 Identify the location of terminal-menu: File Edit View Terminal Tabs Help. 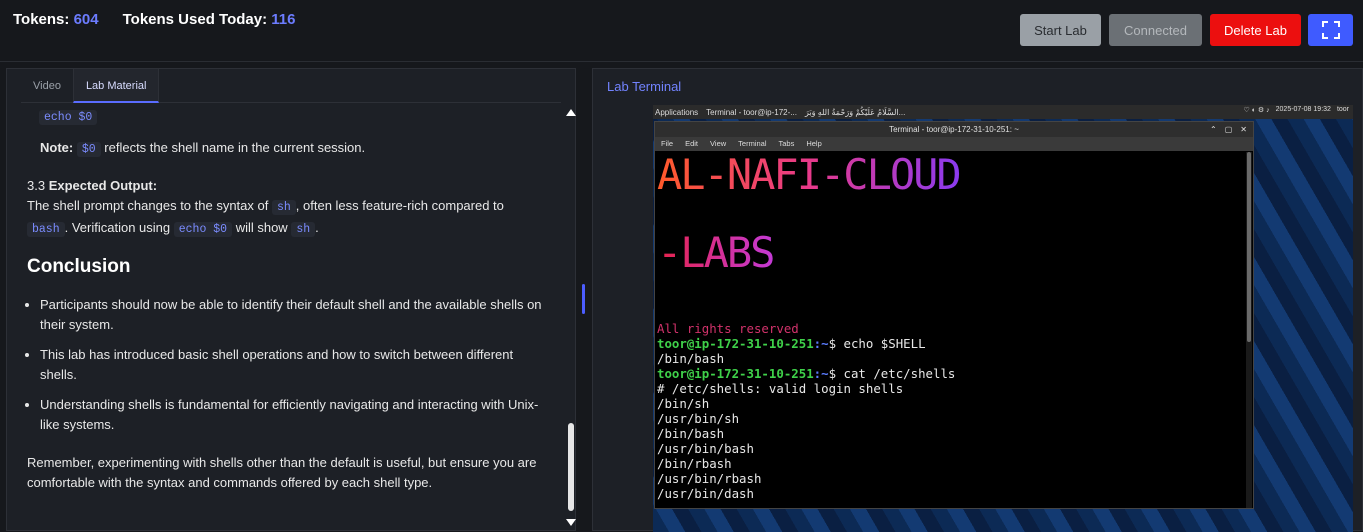
(954, 144).